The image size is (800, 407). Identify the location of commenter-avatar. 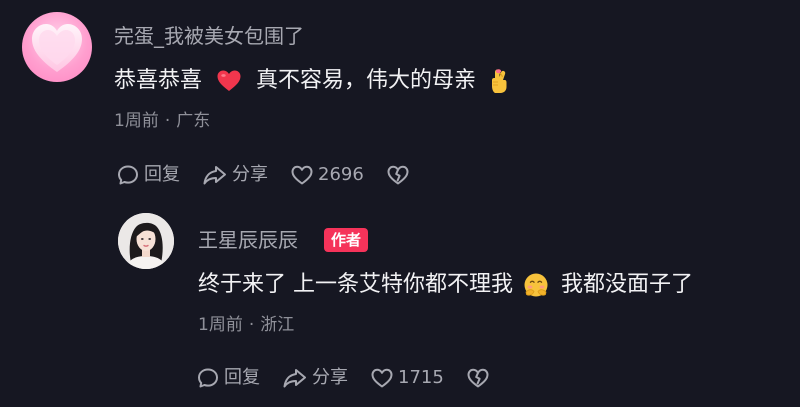
(57, 47).